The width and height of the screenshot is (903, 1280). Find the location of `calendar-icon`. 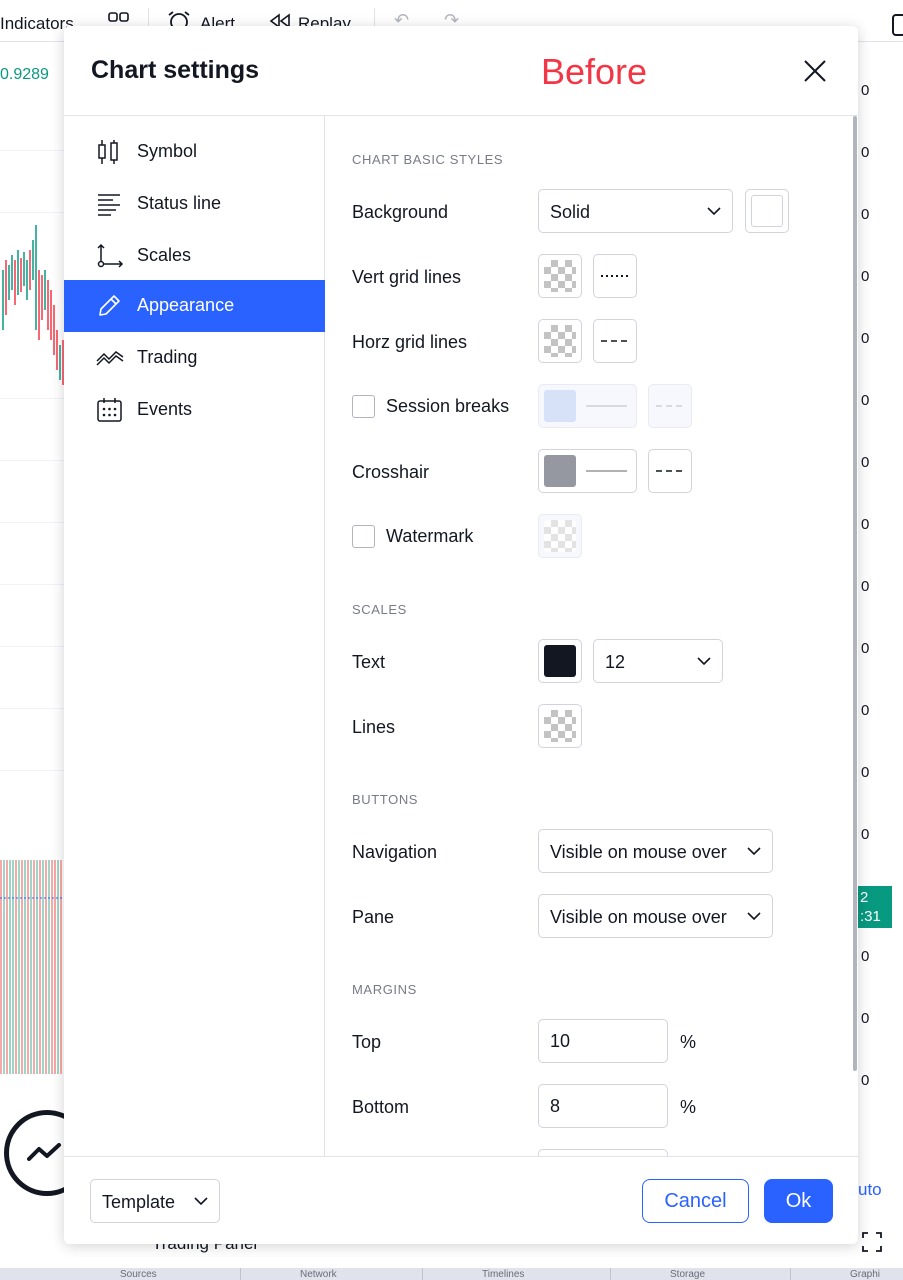

calendar-icon is located at coordinates (109, 410).